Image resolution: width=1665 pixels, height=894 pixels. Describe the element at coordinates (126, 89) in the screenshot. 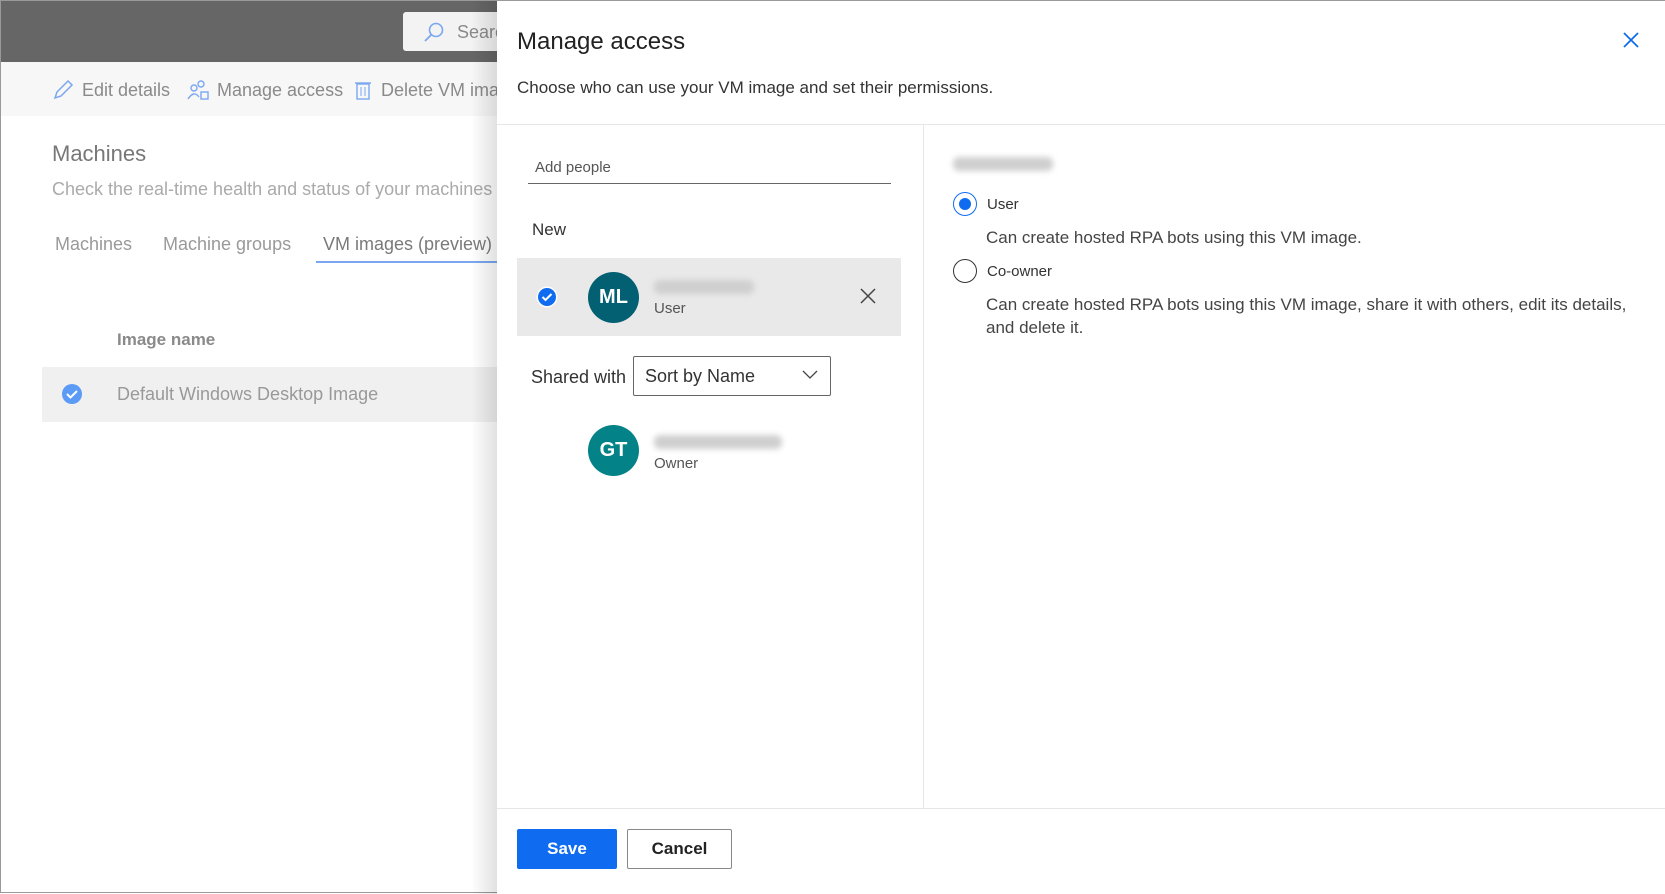

I see `edit-details-label: Edit details` at that location.